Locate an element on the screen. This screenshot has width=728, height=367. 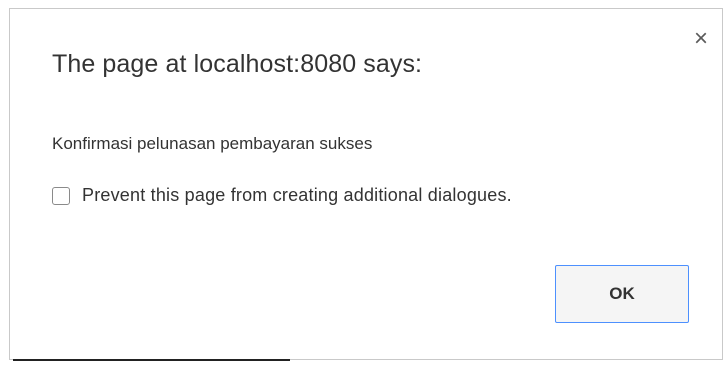
ok-button: OK is located at coordinates (622, 294).